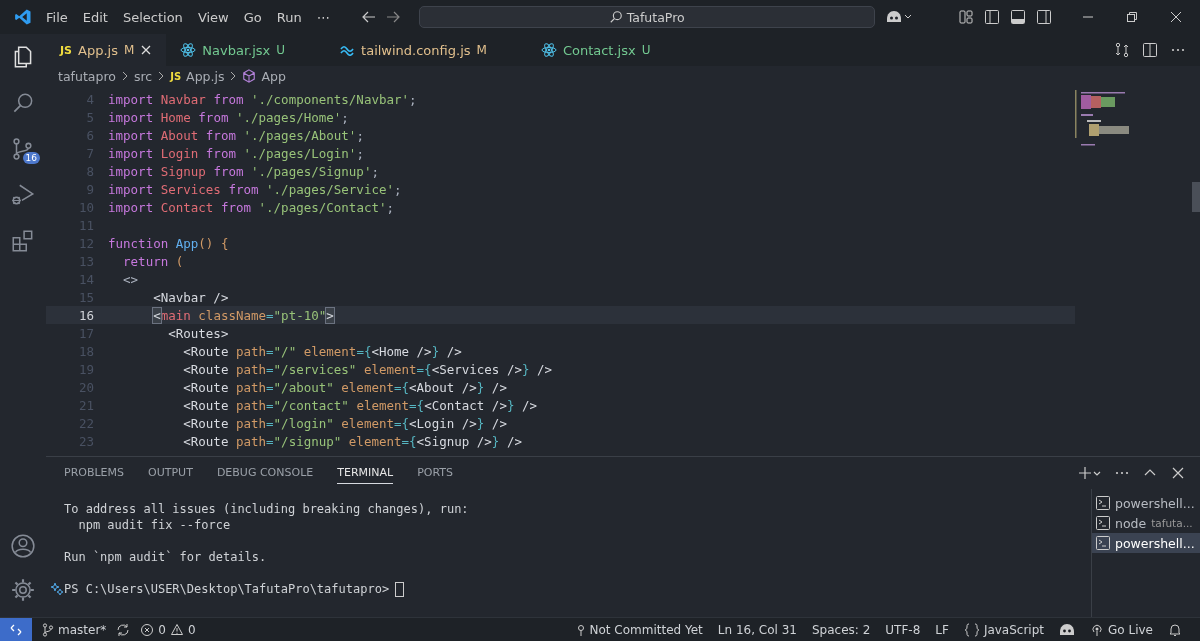 This screenshot has height=641, width=1200. Describe the element at coordinates (548, 50) in the screenshot. I see `atom-icon` at that location.